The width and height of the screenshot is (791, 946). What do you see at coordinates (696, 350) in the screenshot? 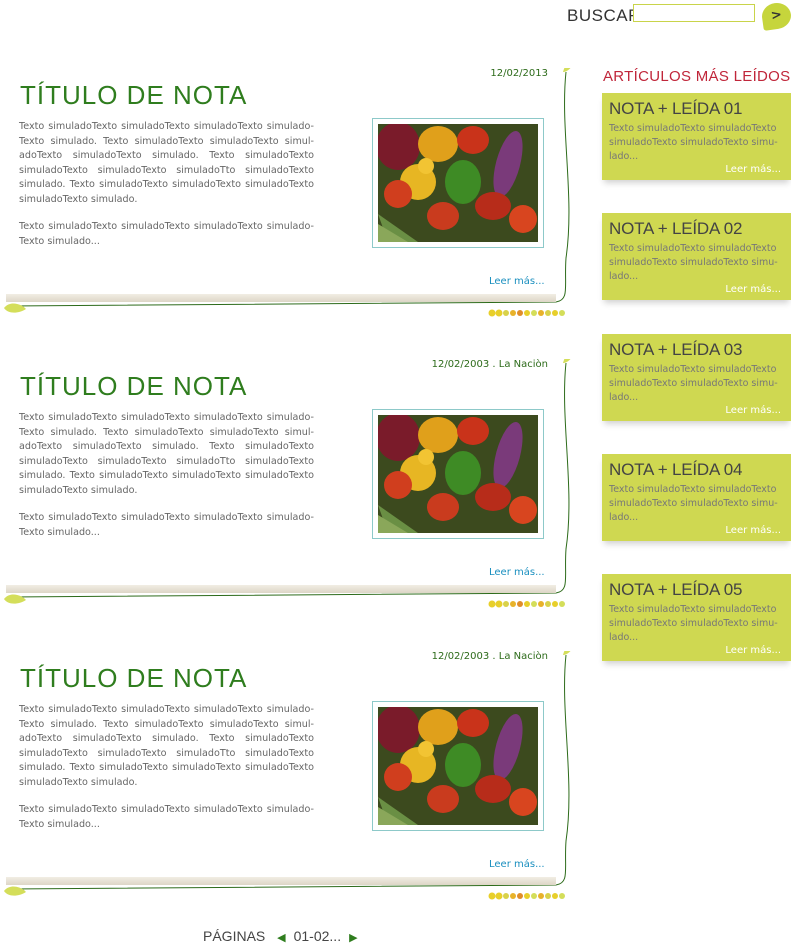
I see `popular-article-title: NOTA + LEÍDA 03` at bounding box center [696, 350].